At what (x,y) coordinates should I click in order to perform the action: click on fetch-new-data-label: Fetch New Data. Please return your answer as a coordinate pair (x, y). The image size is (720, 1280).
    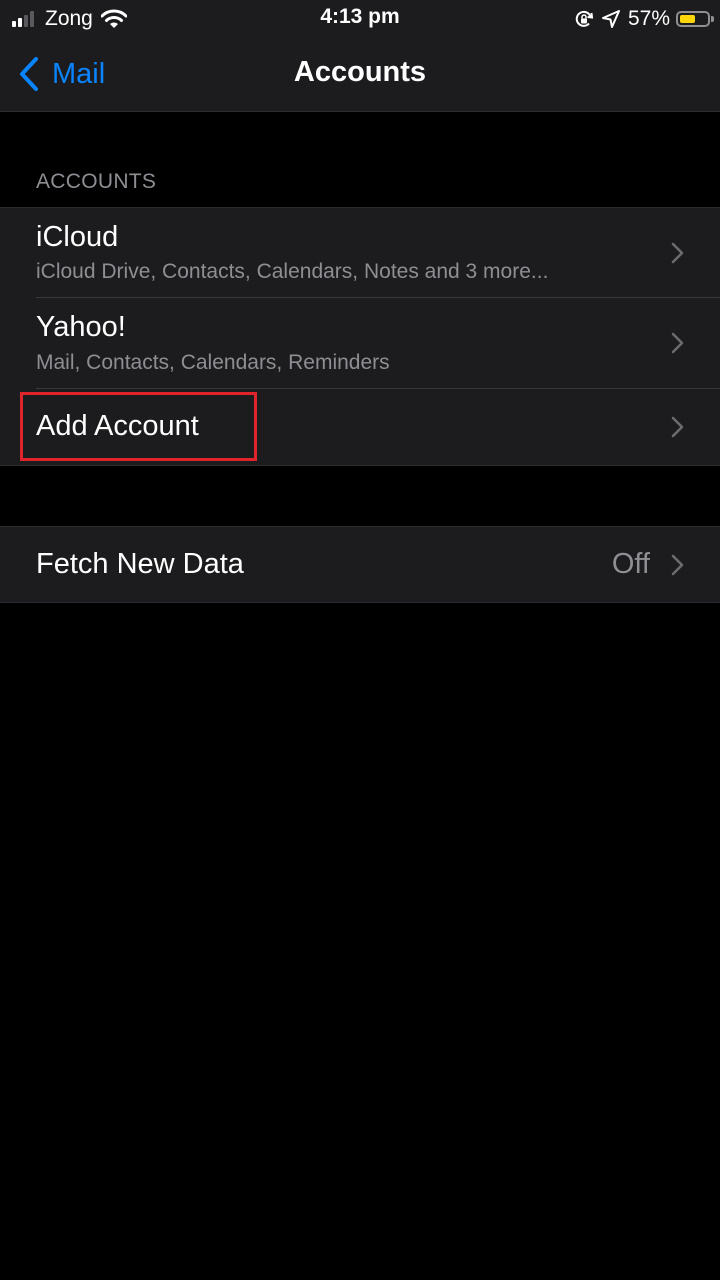
    Looking at the image, I should click on (140, 564).